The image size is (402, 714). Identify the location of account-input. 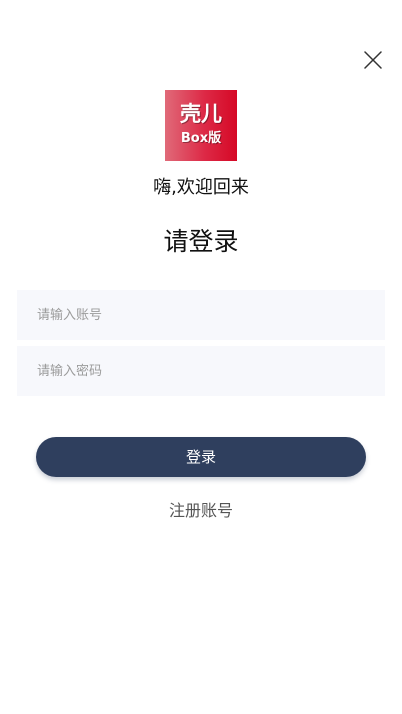
(201, 315).